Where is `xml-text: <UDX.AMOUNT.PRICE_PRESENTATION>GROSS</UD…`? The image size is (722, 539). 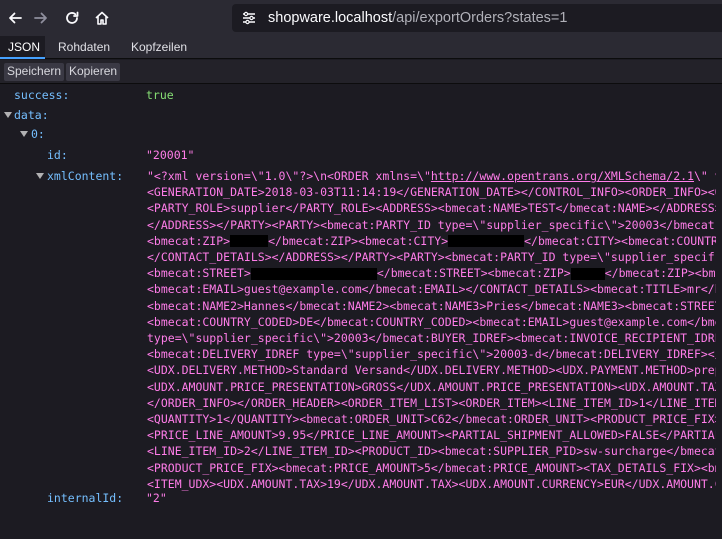 xml-text: <UDX.AMOUNT.PRICE_PRESENTATION>GROSS</UD… is located at coordinates (434, 386).